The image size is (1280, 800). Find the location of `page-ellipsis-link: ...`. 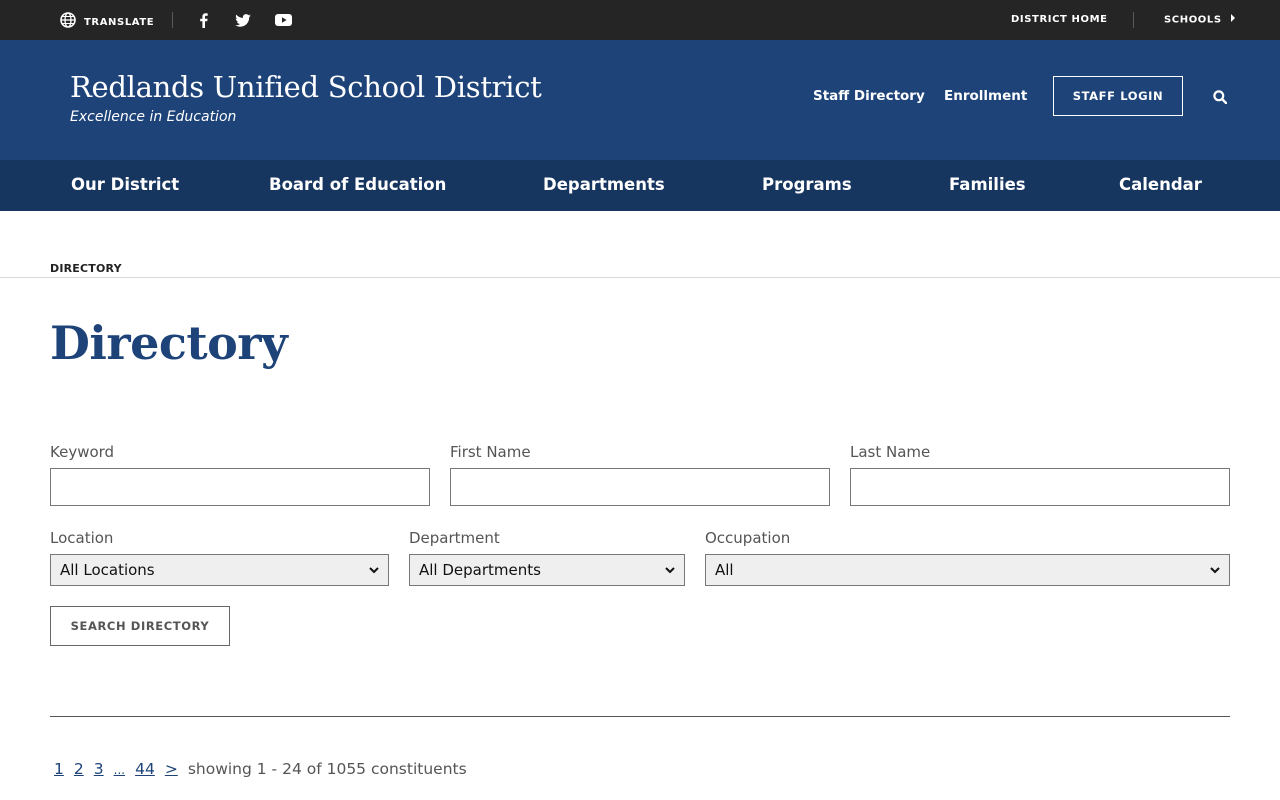

page-ellipsis-link: ... is located at coordinates (119, 770).